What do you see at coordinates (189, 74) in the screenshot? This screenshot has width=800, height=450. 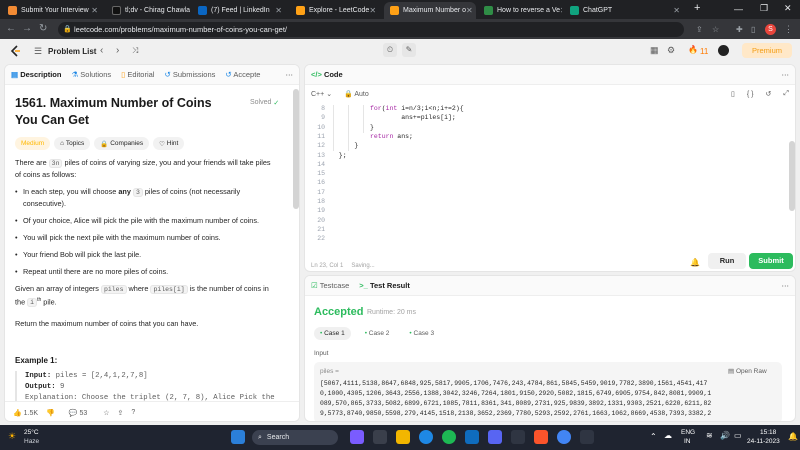 I see `tab-submissions: ↺ Submissions` at bounding box center [189, 74].